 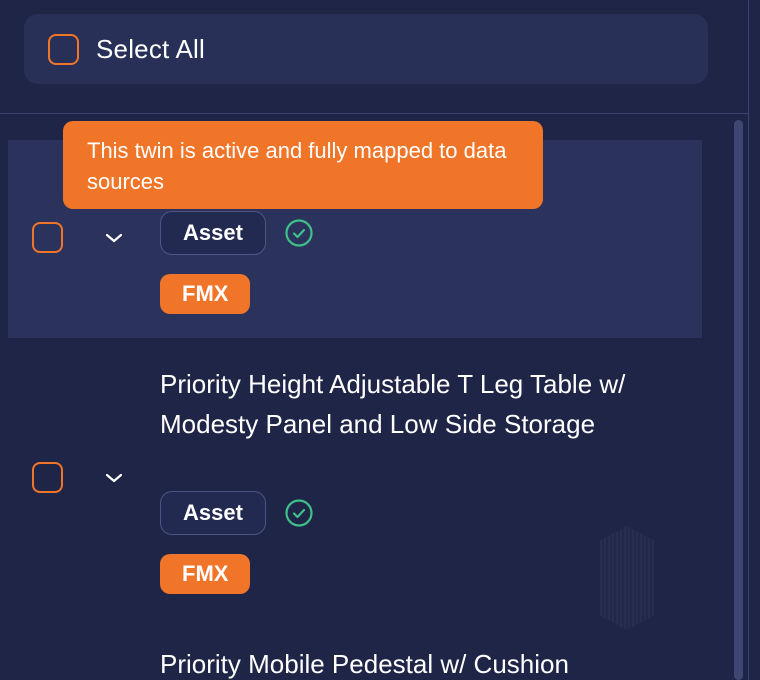 I want to click on select-all-label: Select All, so click(x=150, y=48).